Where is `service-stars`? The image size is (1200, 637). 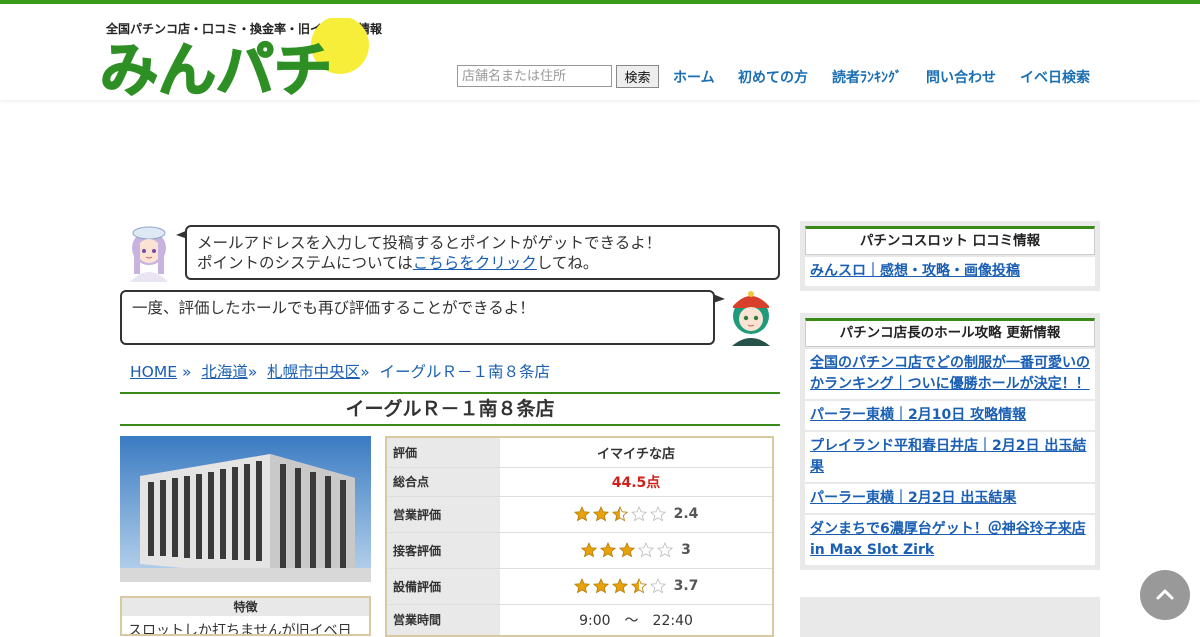 service-stars is located at coordinates (627, 550).